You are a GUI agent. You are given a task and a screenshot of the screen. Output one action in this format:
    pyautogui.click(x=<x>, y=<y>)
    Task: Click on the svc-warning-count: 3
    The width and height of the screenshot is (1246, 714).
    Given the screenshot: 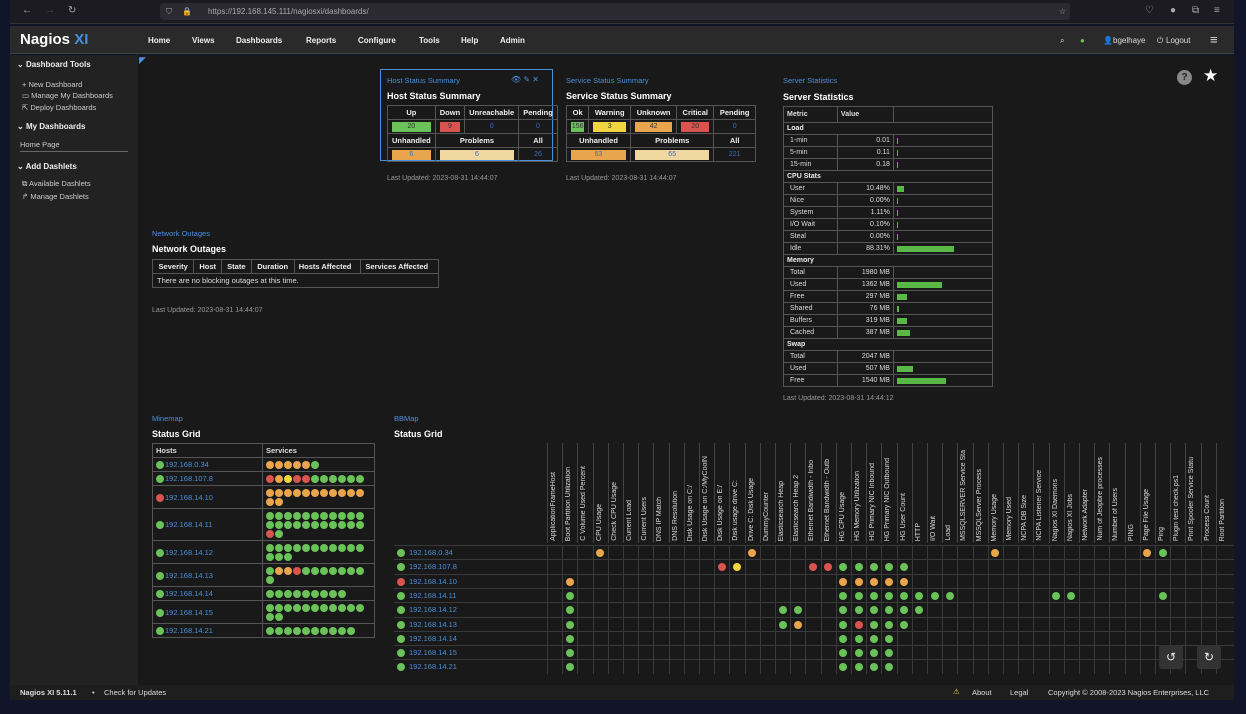 What is the action you would take?
    pyautogui.click(x=610, y=127)
    